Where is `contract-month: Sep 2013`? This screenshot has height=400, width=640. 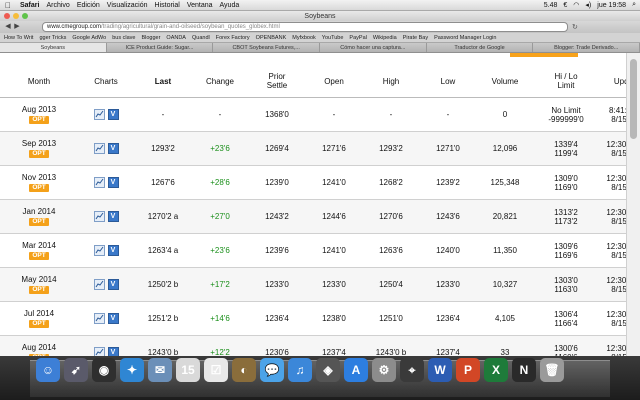
contract-month: Sep 2013 is located at coordinates (39, 143).